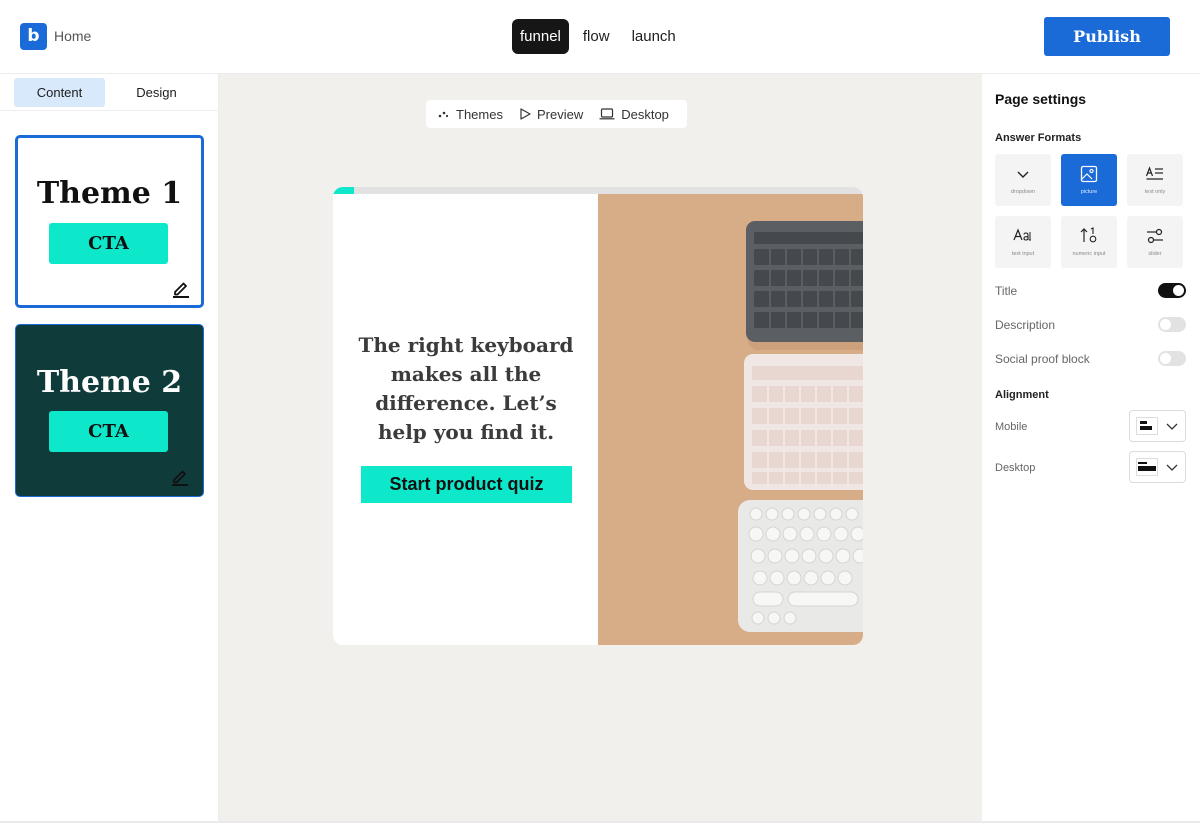  I want to click on left-panel-tabs: Content Design, so click(109, 92).